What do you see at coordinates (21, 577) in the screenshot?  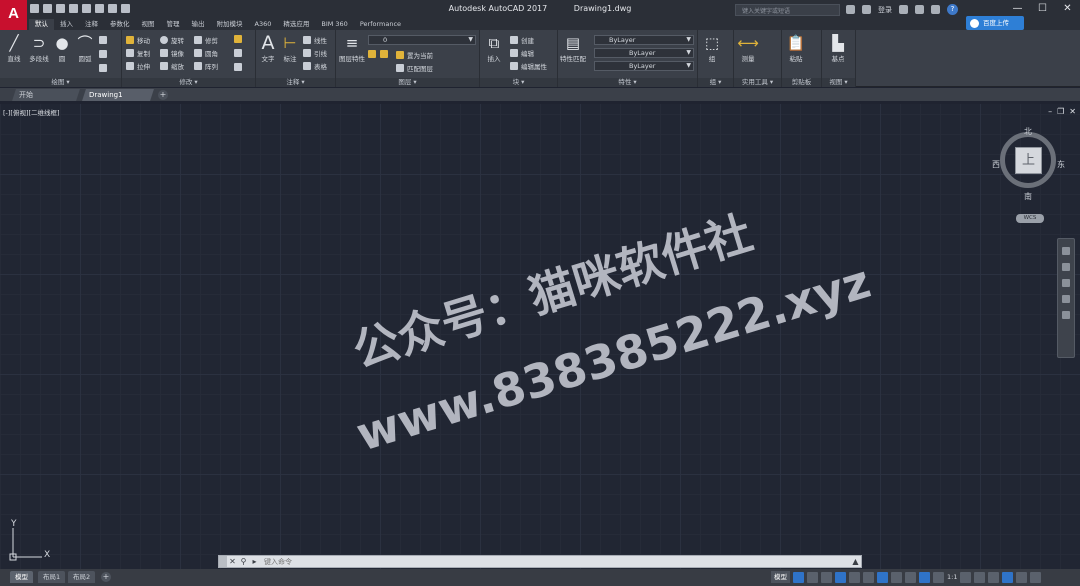 I see `layout-tab-model: 模型` at bounding box center [21, 577].